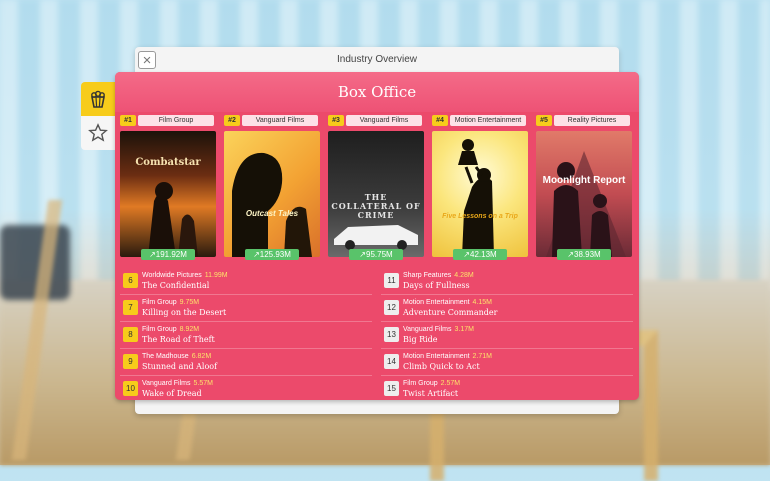  I want to click on rank-number: 14, so click(391, 361).